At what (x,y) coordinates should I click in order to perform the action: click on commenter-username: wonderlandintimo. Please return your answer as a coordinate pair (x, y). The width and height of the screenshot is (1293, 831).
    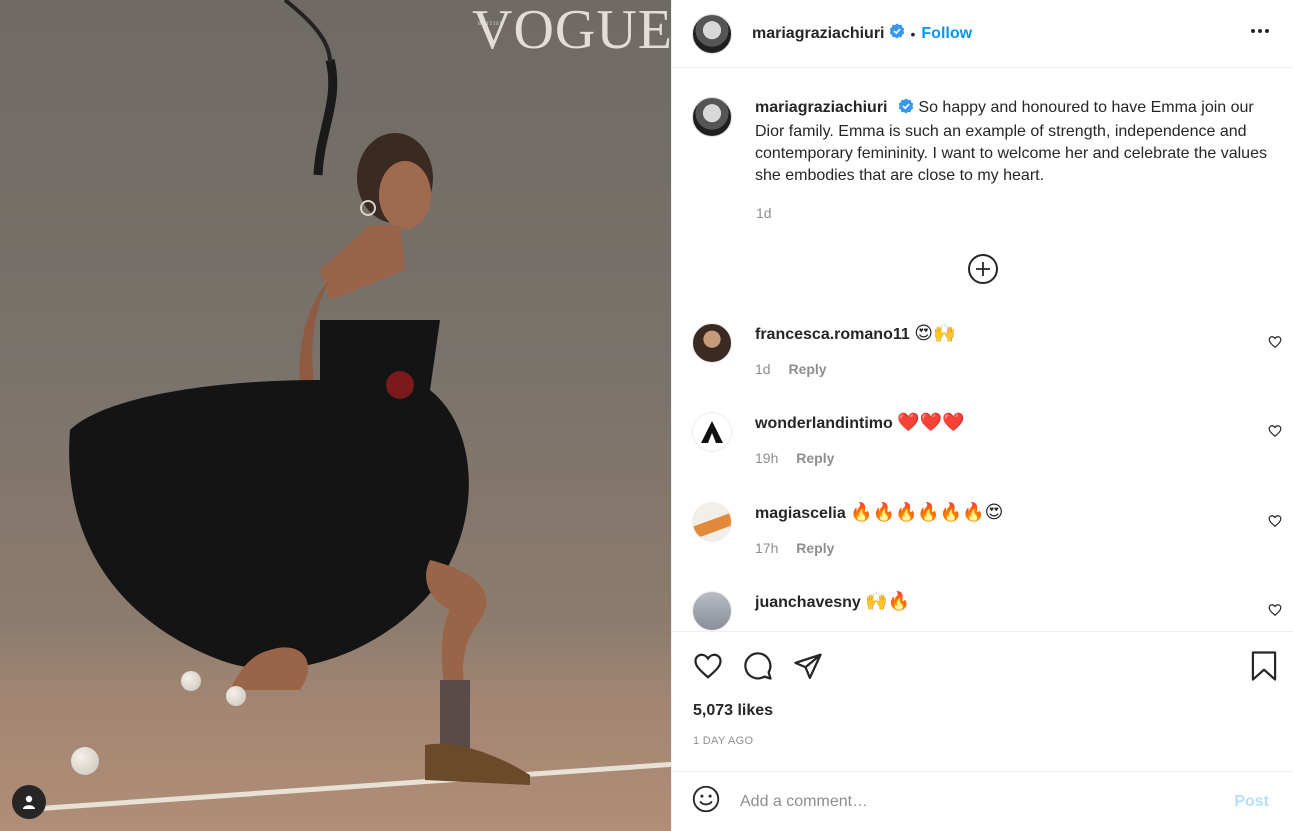
    Looking at the image, I should click on (824, 423).